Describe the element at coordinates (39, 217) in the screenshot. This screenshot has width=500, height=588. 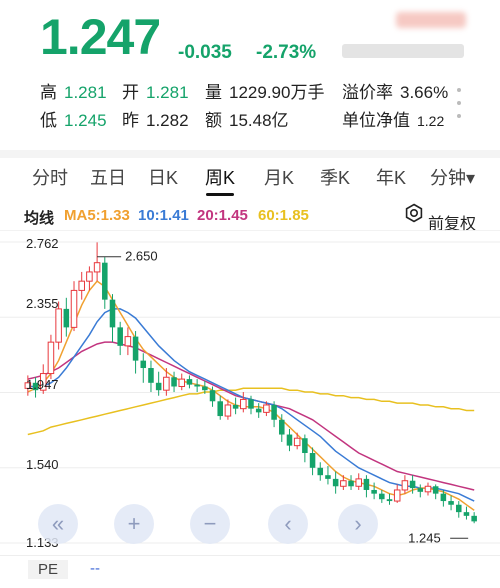
I see `ma-label: 均线` at that location.